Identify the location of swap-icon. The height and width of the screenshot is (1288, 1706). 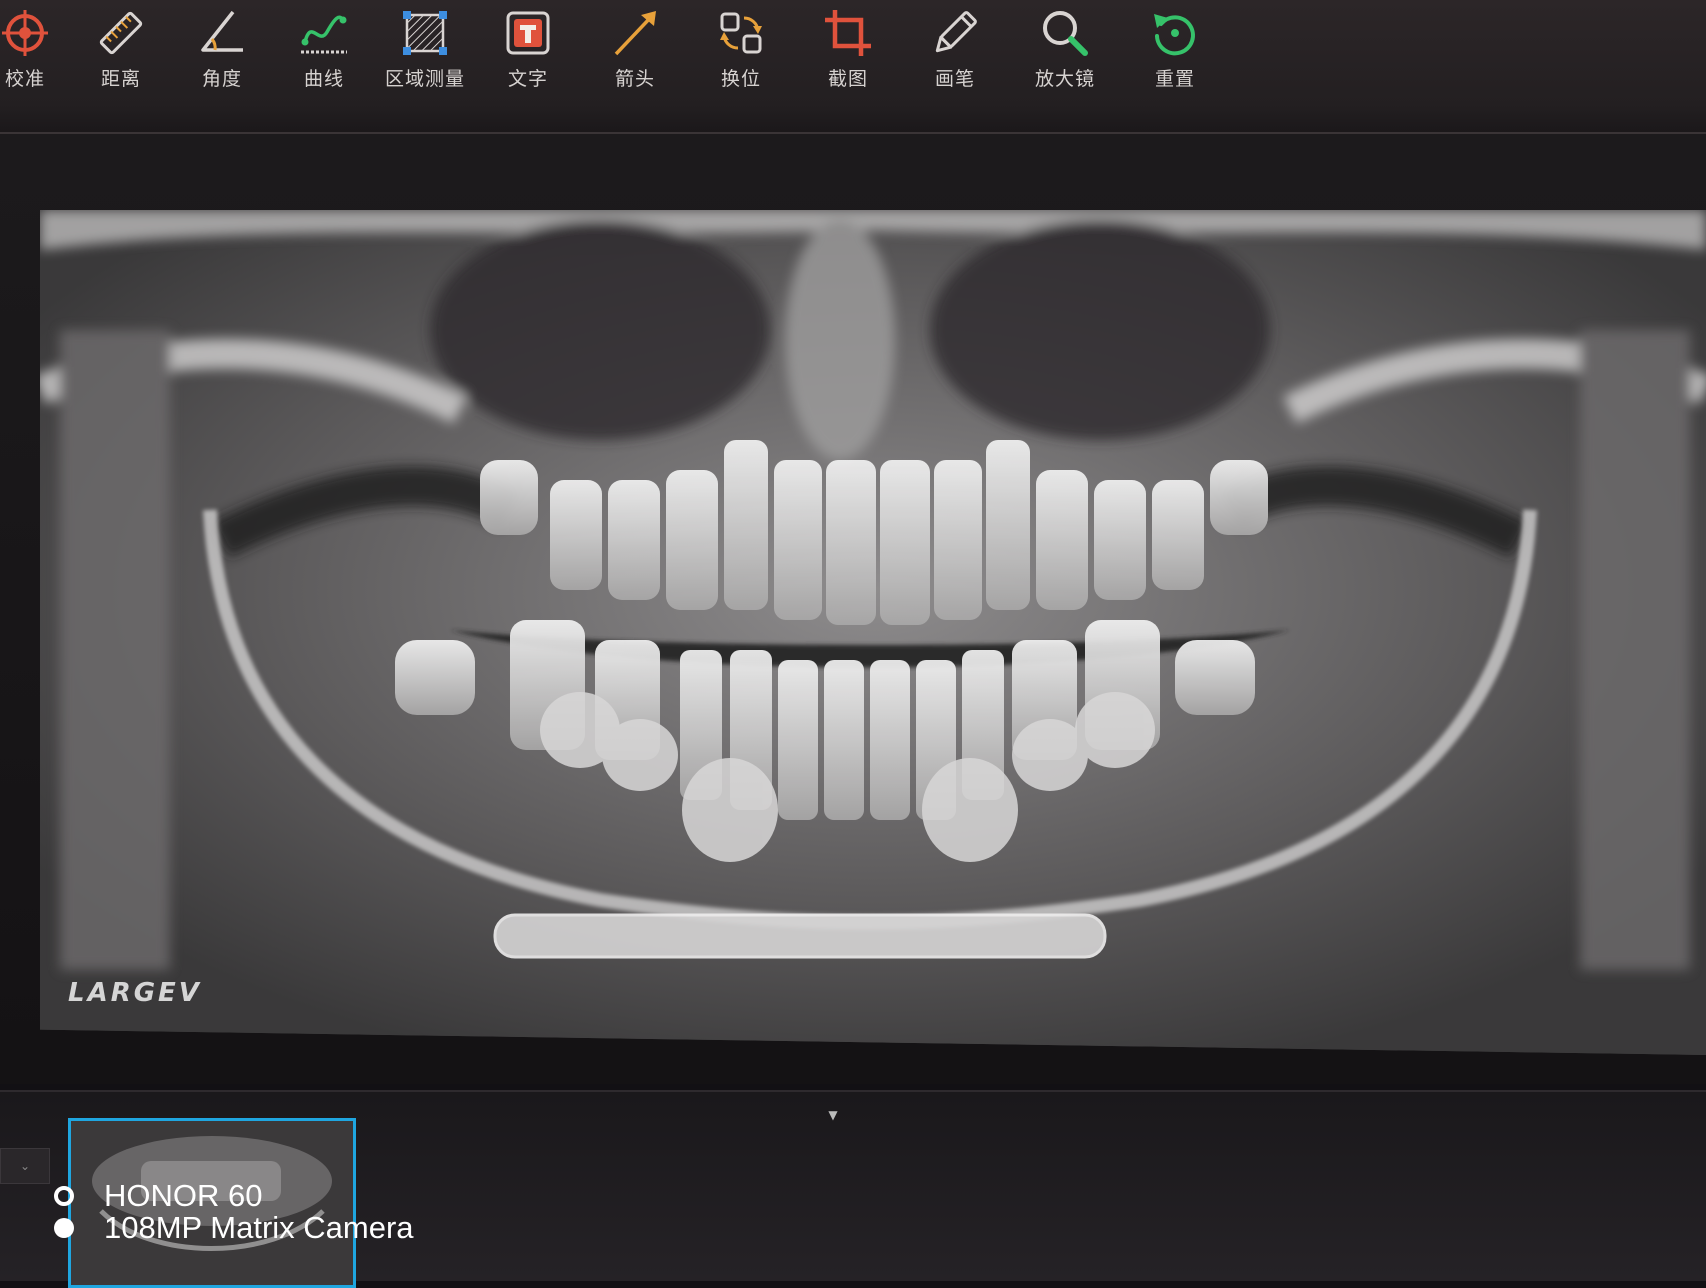
(741, 33).